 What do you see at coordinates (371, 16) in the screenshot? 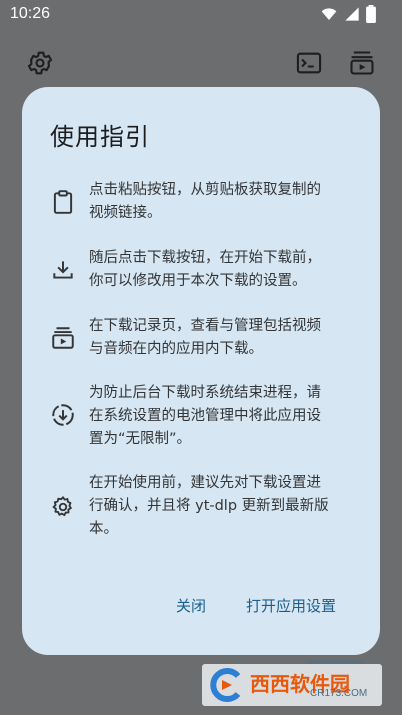
I see `battery-icon` at bounding box center [371, 16].